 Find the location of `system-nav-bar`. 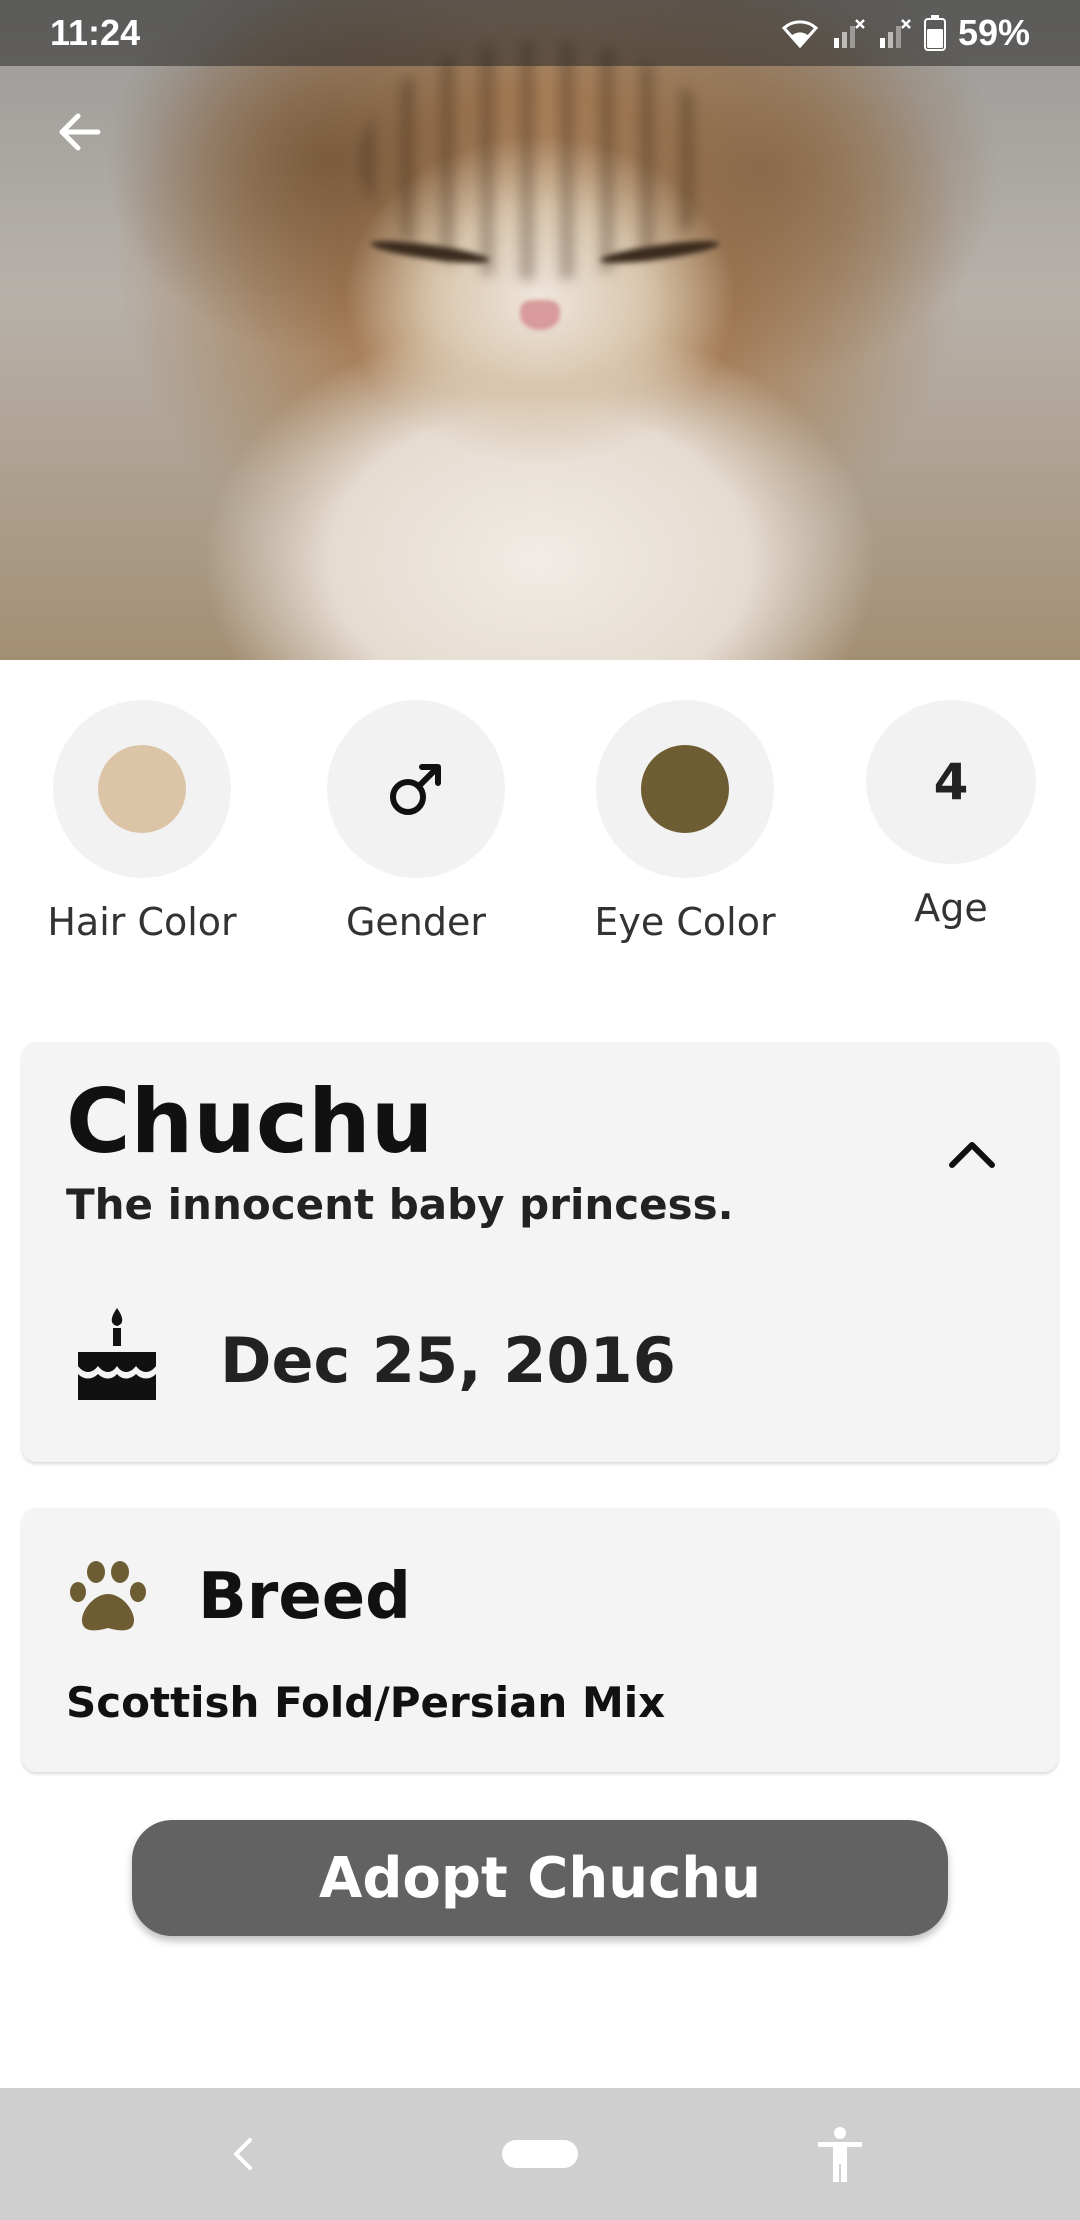

system-nav-bar is located at coordinates (540, 2154).